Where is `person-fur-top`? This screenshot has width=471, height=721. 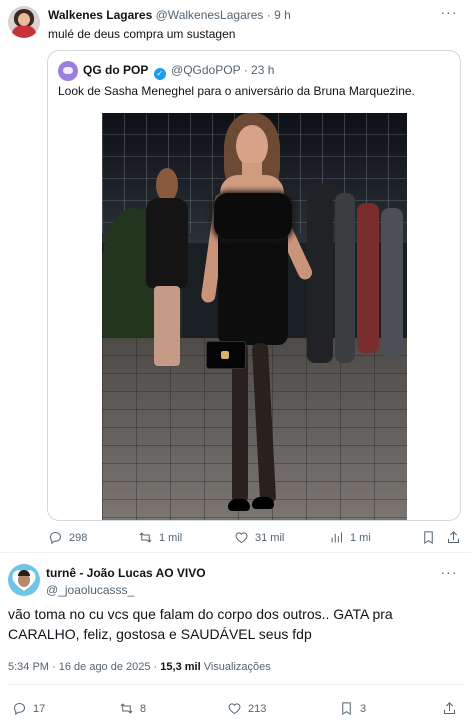 person-fur-top is located at coordinates (253, 216).